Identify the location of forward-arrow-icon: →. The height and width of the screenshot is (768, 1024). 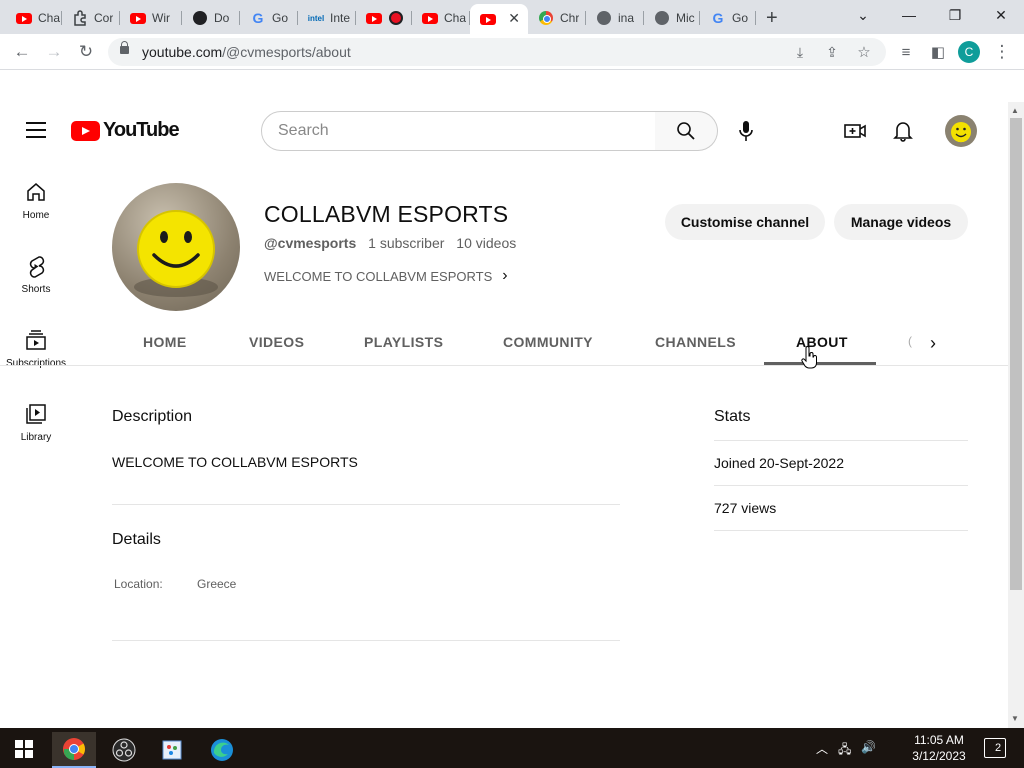
(54, 52).